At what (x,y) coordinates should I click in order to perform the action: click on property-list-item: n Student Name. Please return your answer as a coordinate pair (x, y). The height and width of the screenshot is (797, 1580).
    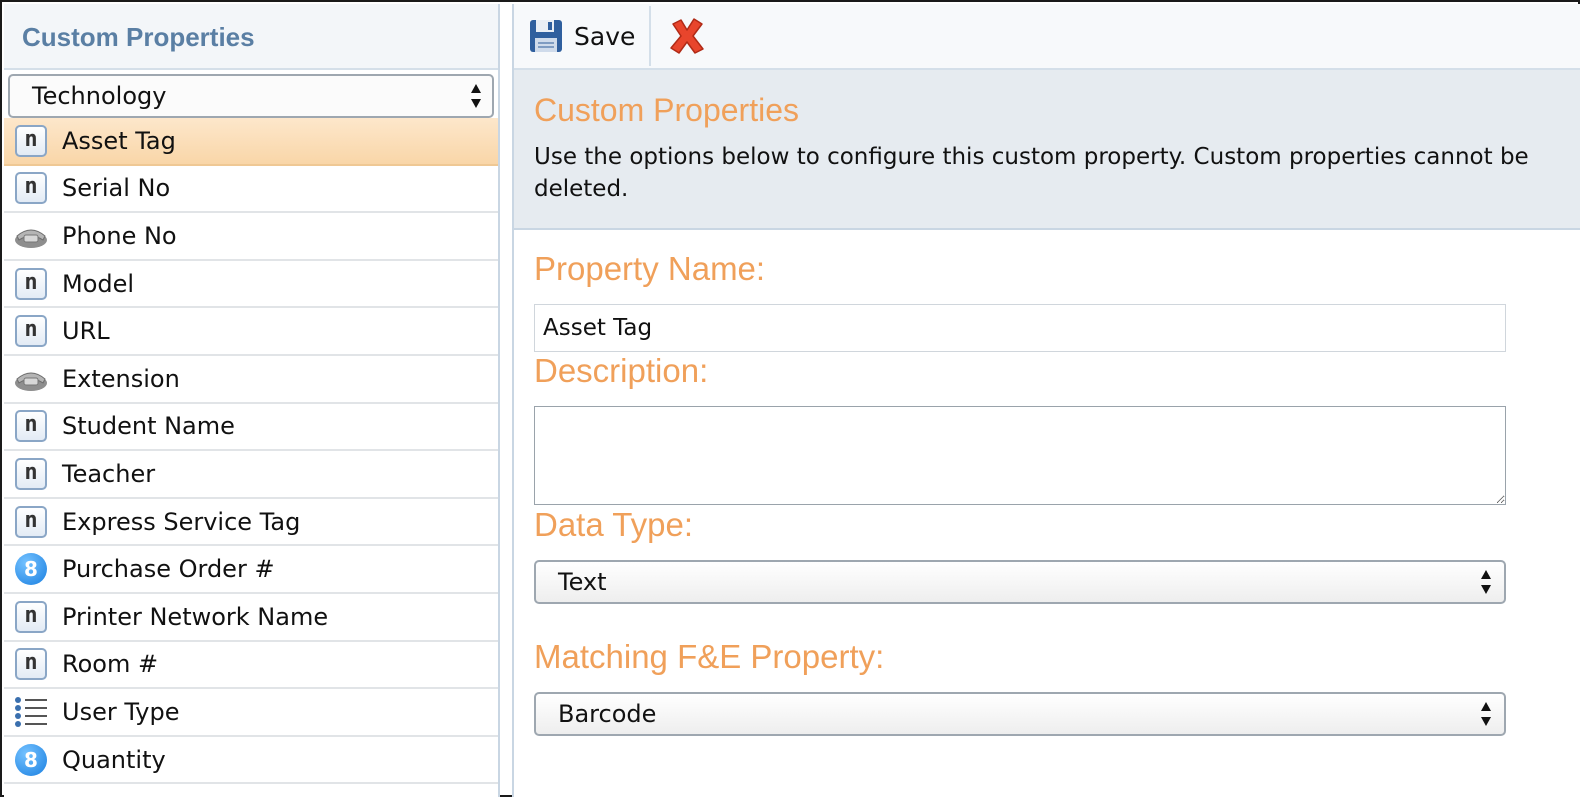
    Looking at the image, I should click on (251, 427).